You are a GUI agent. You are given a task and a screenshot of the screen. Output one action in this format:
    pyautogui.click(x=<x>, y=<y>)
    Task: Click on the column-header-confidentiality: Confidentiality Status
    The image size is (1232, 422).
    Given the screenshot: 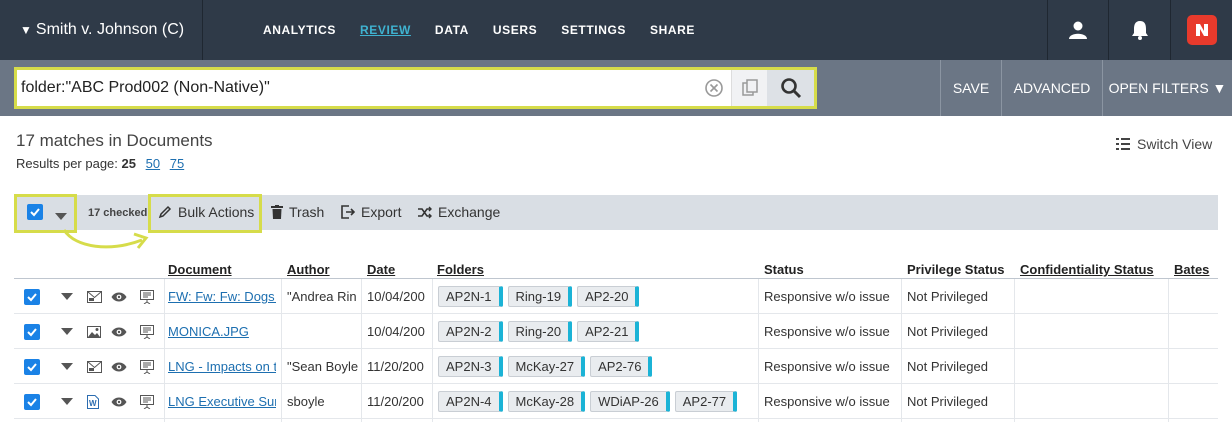 What is the action you would take?
    pyautogui.click(x=1087, y=269)
    